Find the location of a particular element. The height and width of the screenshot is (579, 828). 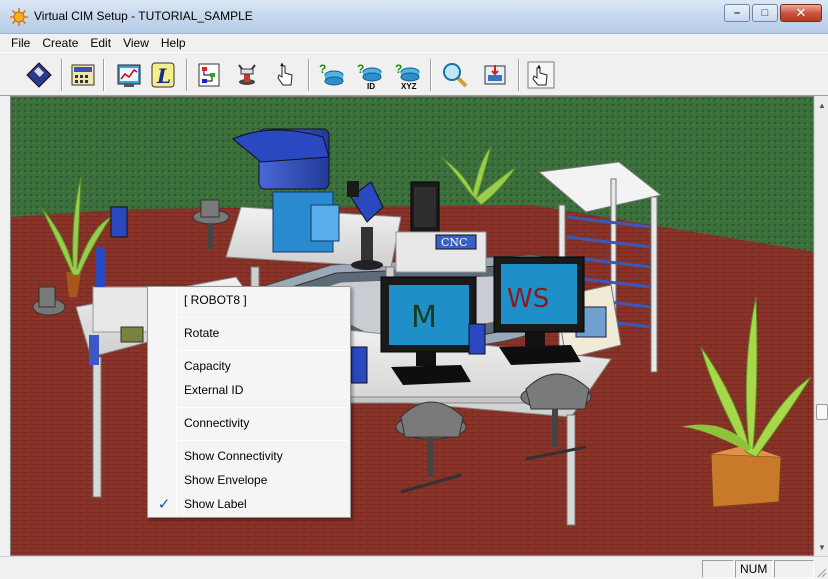

minimize-icon: – is located at coordinates (737, 13).